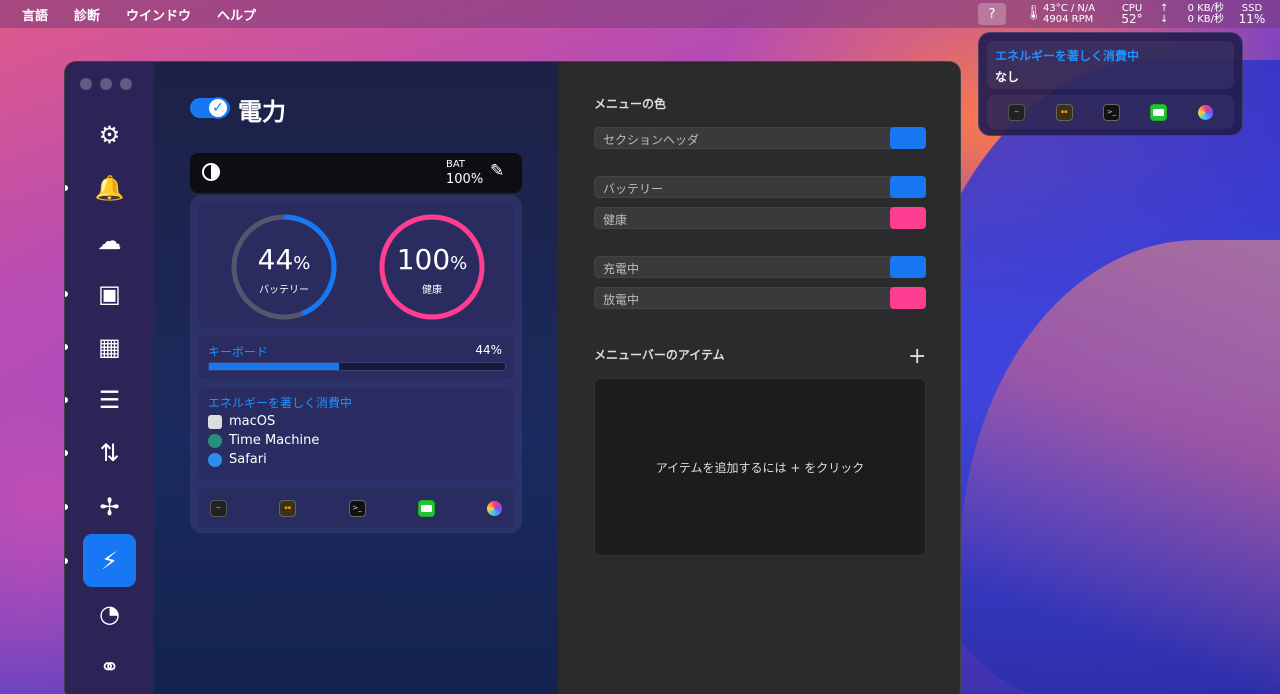 The width and height of the screenshot is (1280, 694). Describe the element at coordinates (158, 14) in the screenshot. I see `menu-window: ウインドウ` at that location.